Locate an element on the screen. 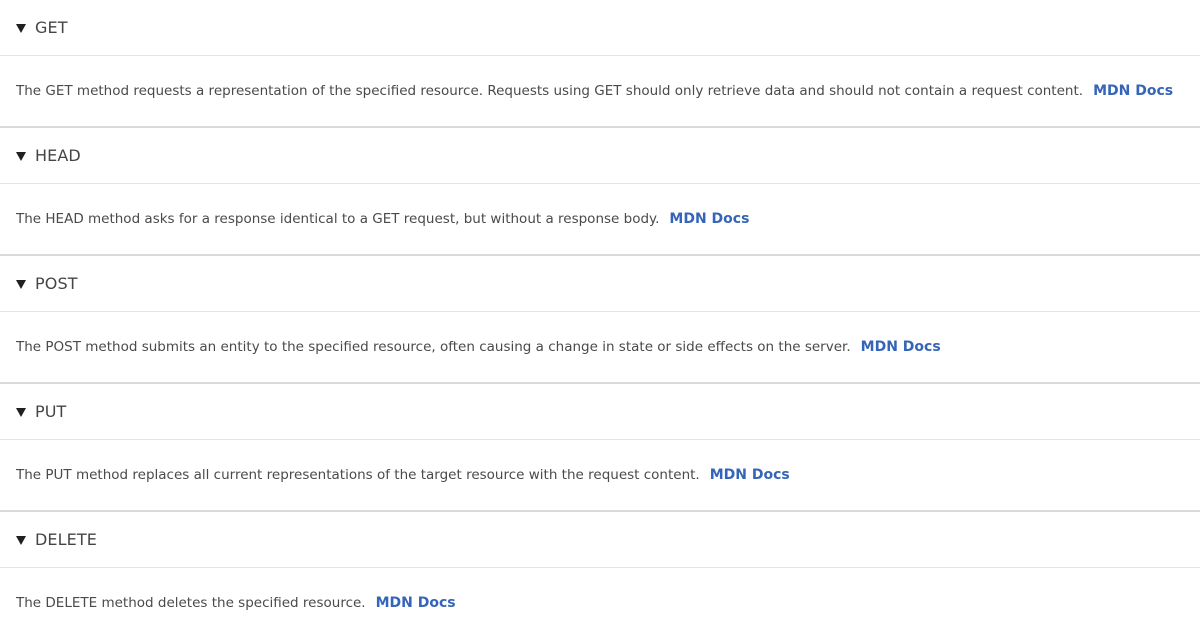 This screenshot has height=640, width=1200. method-name: DELETE is located at coordinates (66, 539).